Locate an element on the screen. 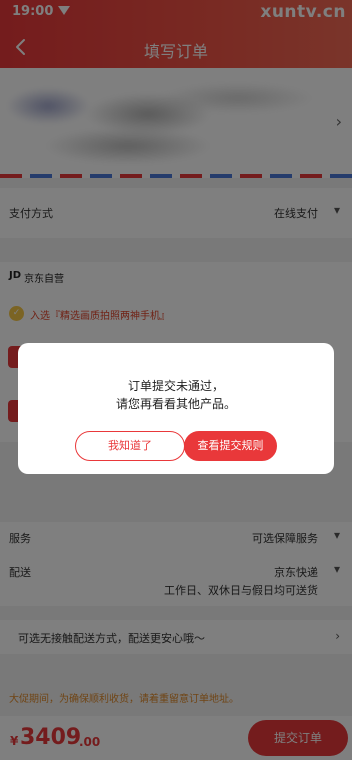  view-rules-button: 查看提交规则 is located at coordinates (230, 446).